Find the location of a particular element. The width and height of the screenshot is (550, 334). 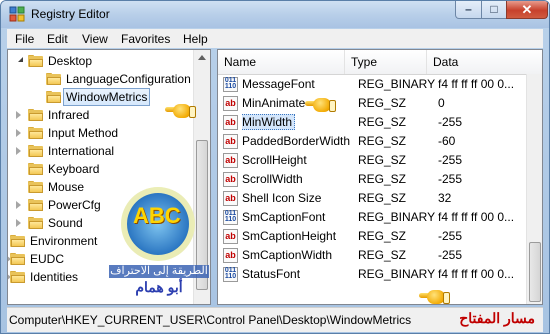

tree-item-label: LanguageConfiguration is located at coordinates (128, 79).